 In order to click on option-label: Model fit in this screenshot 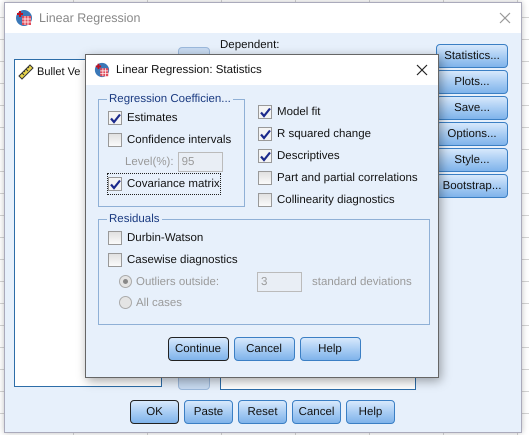, I will do `click(298, 112)`.